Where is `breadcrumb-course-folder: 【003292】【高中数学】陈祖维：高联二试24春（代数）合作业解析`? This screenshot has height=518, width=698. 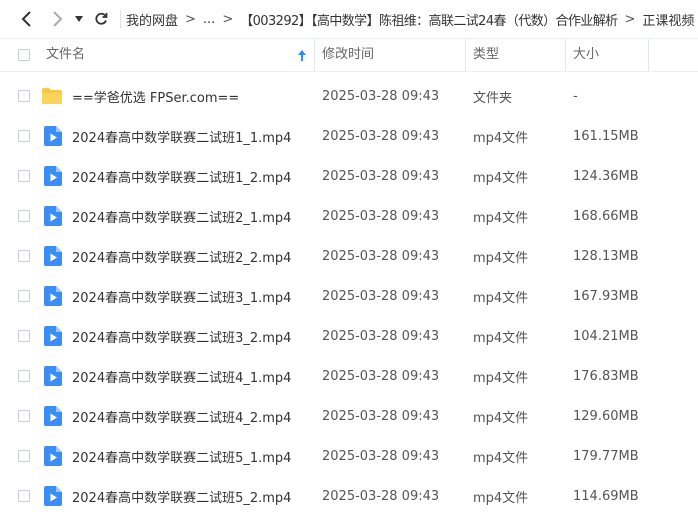 breadcrumb-course-folder: 【003292】【高中数学】陈祖维：高联二试24春（代数）合作业解析 is located at coordinates (429, 19).